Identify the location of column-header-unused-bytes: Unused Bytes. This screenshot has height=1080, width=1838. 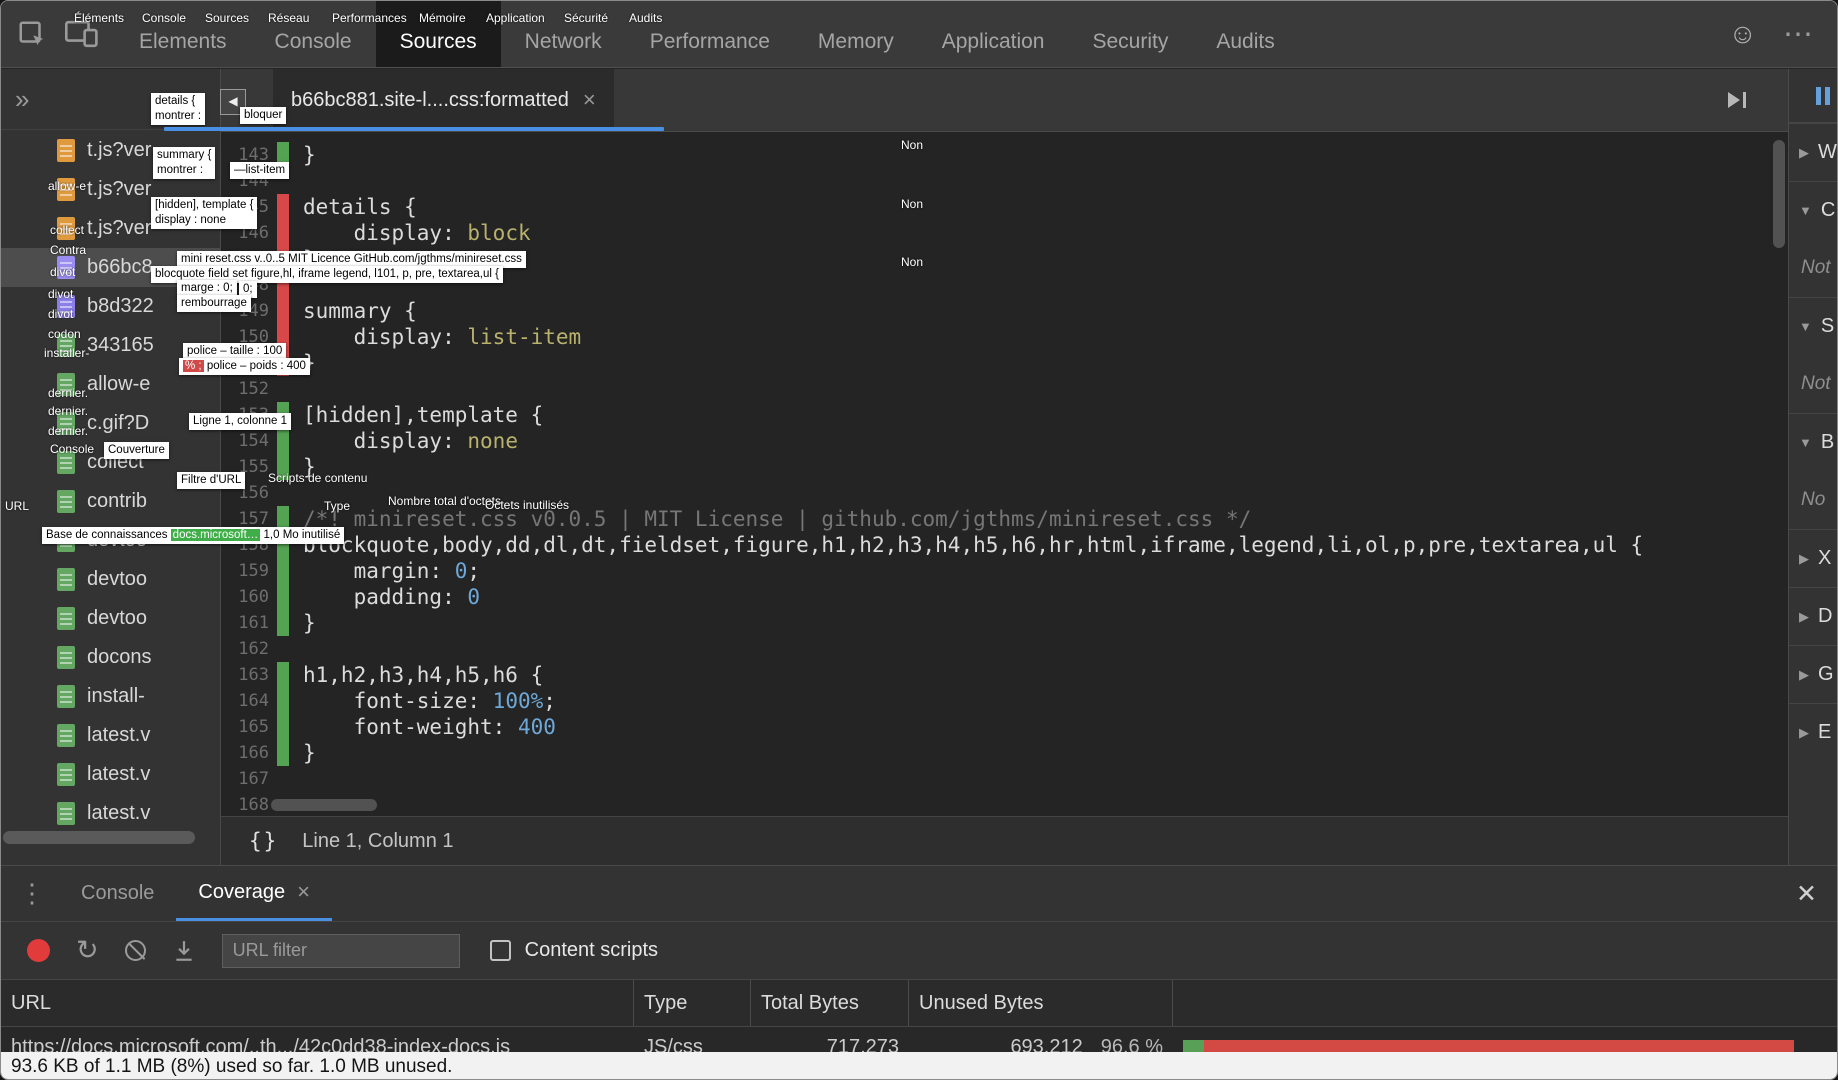
(1041, 1003).